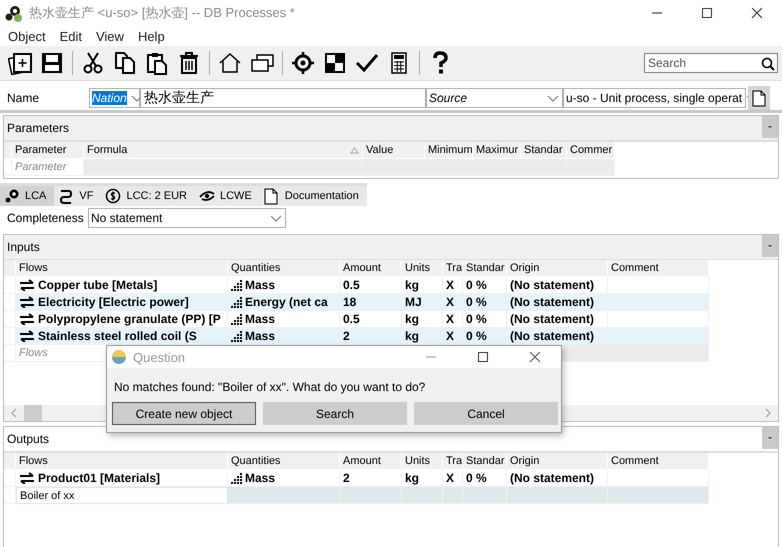 The height and width of the screenshot is (547, 782). I want to click on tab: VF, so click(78, 196).